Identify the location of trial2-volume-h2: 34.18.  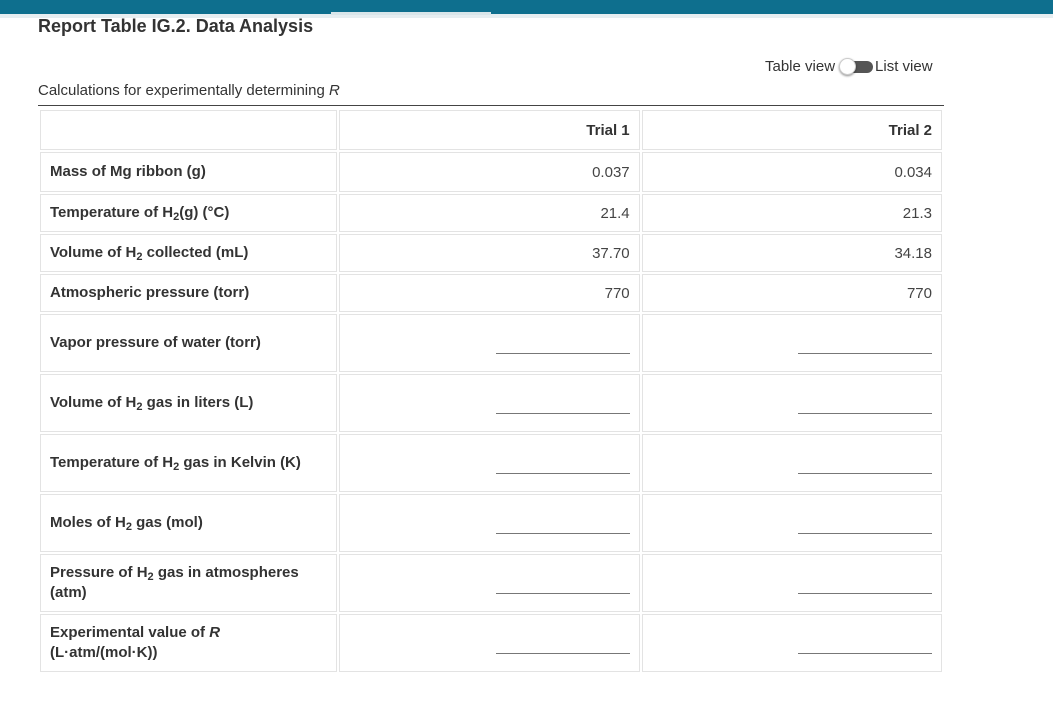
(791, 253).